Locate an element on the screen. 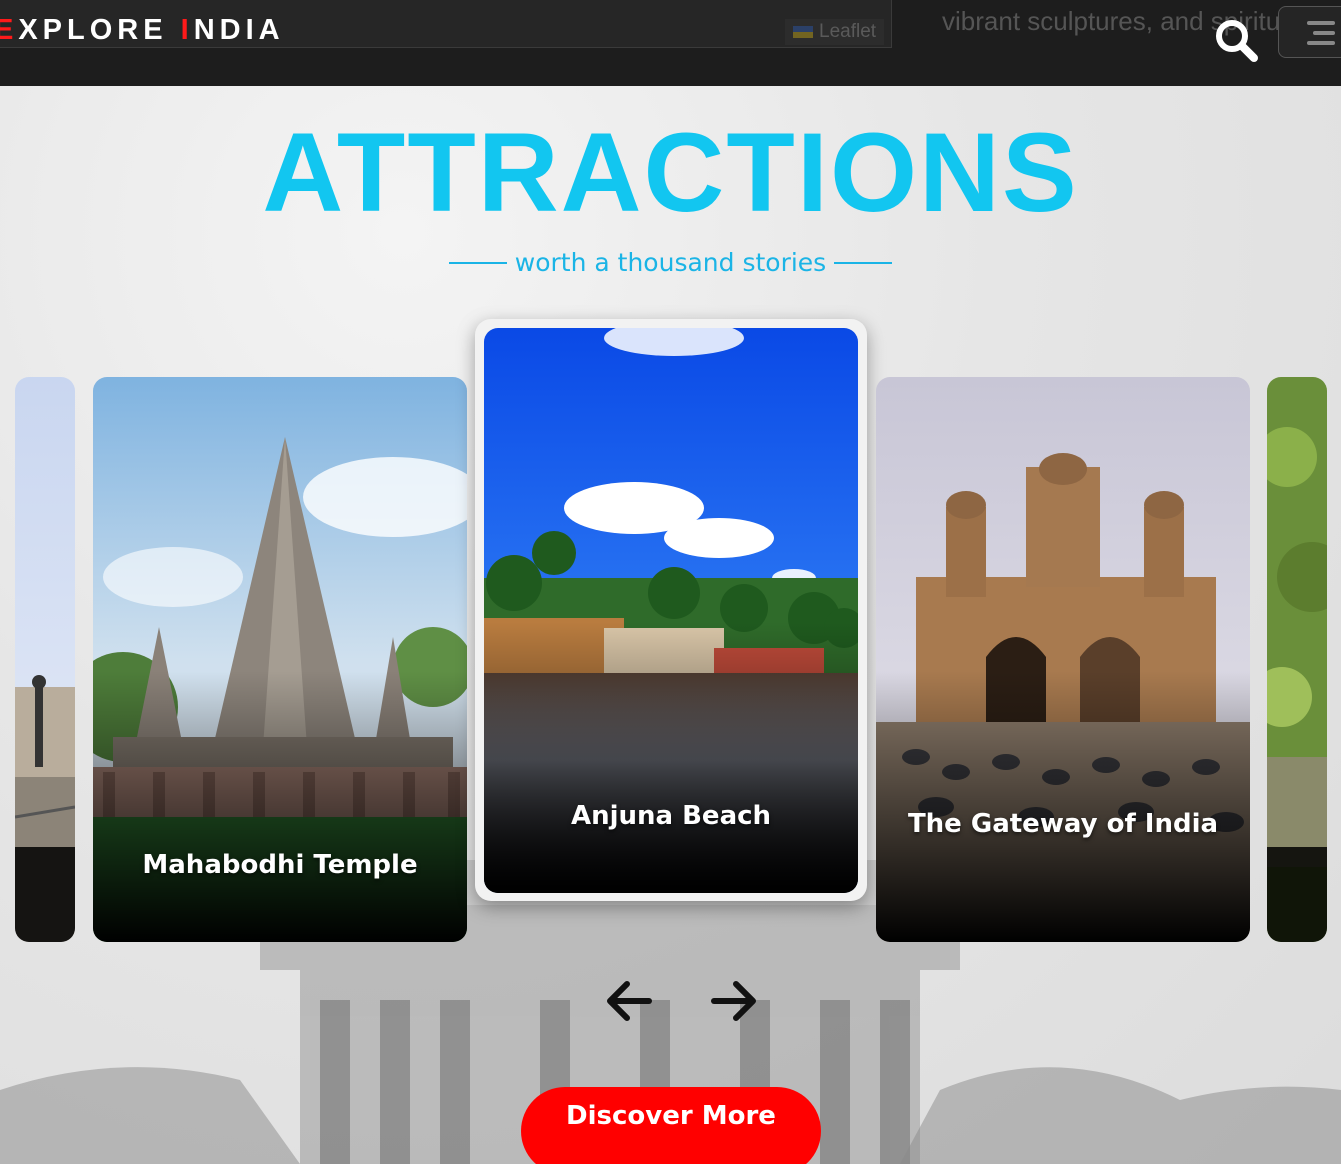 The image size is (1341, 1164). carousel-next-button is located at coordinates (734, 1001).